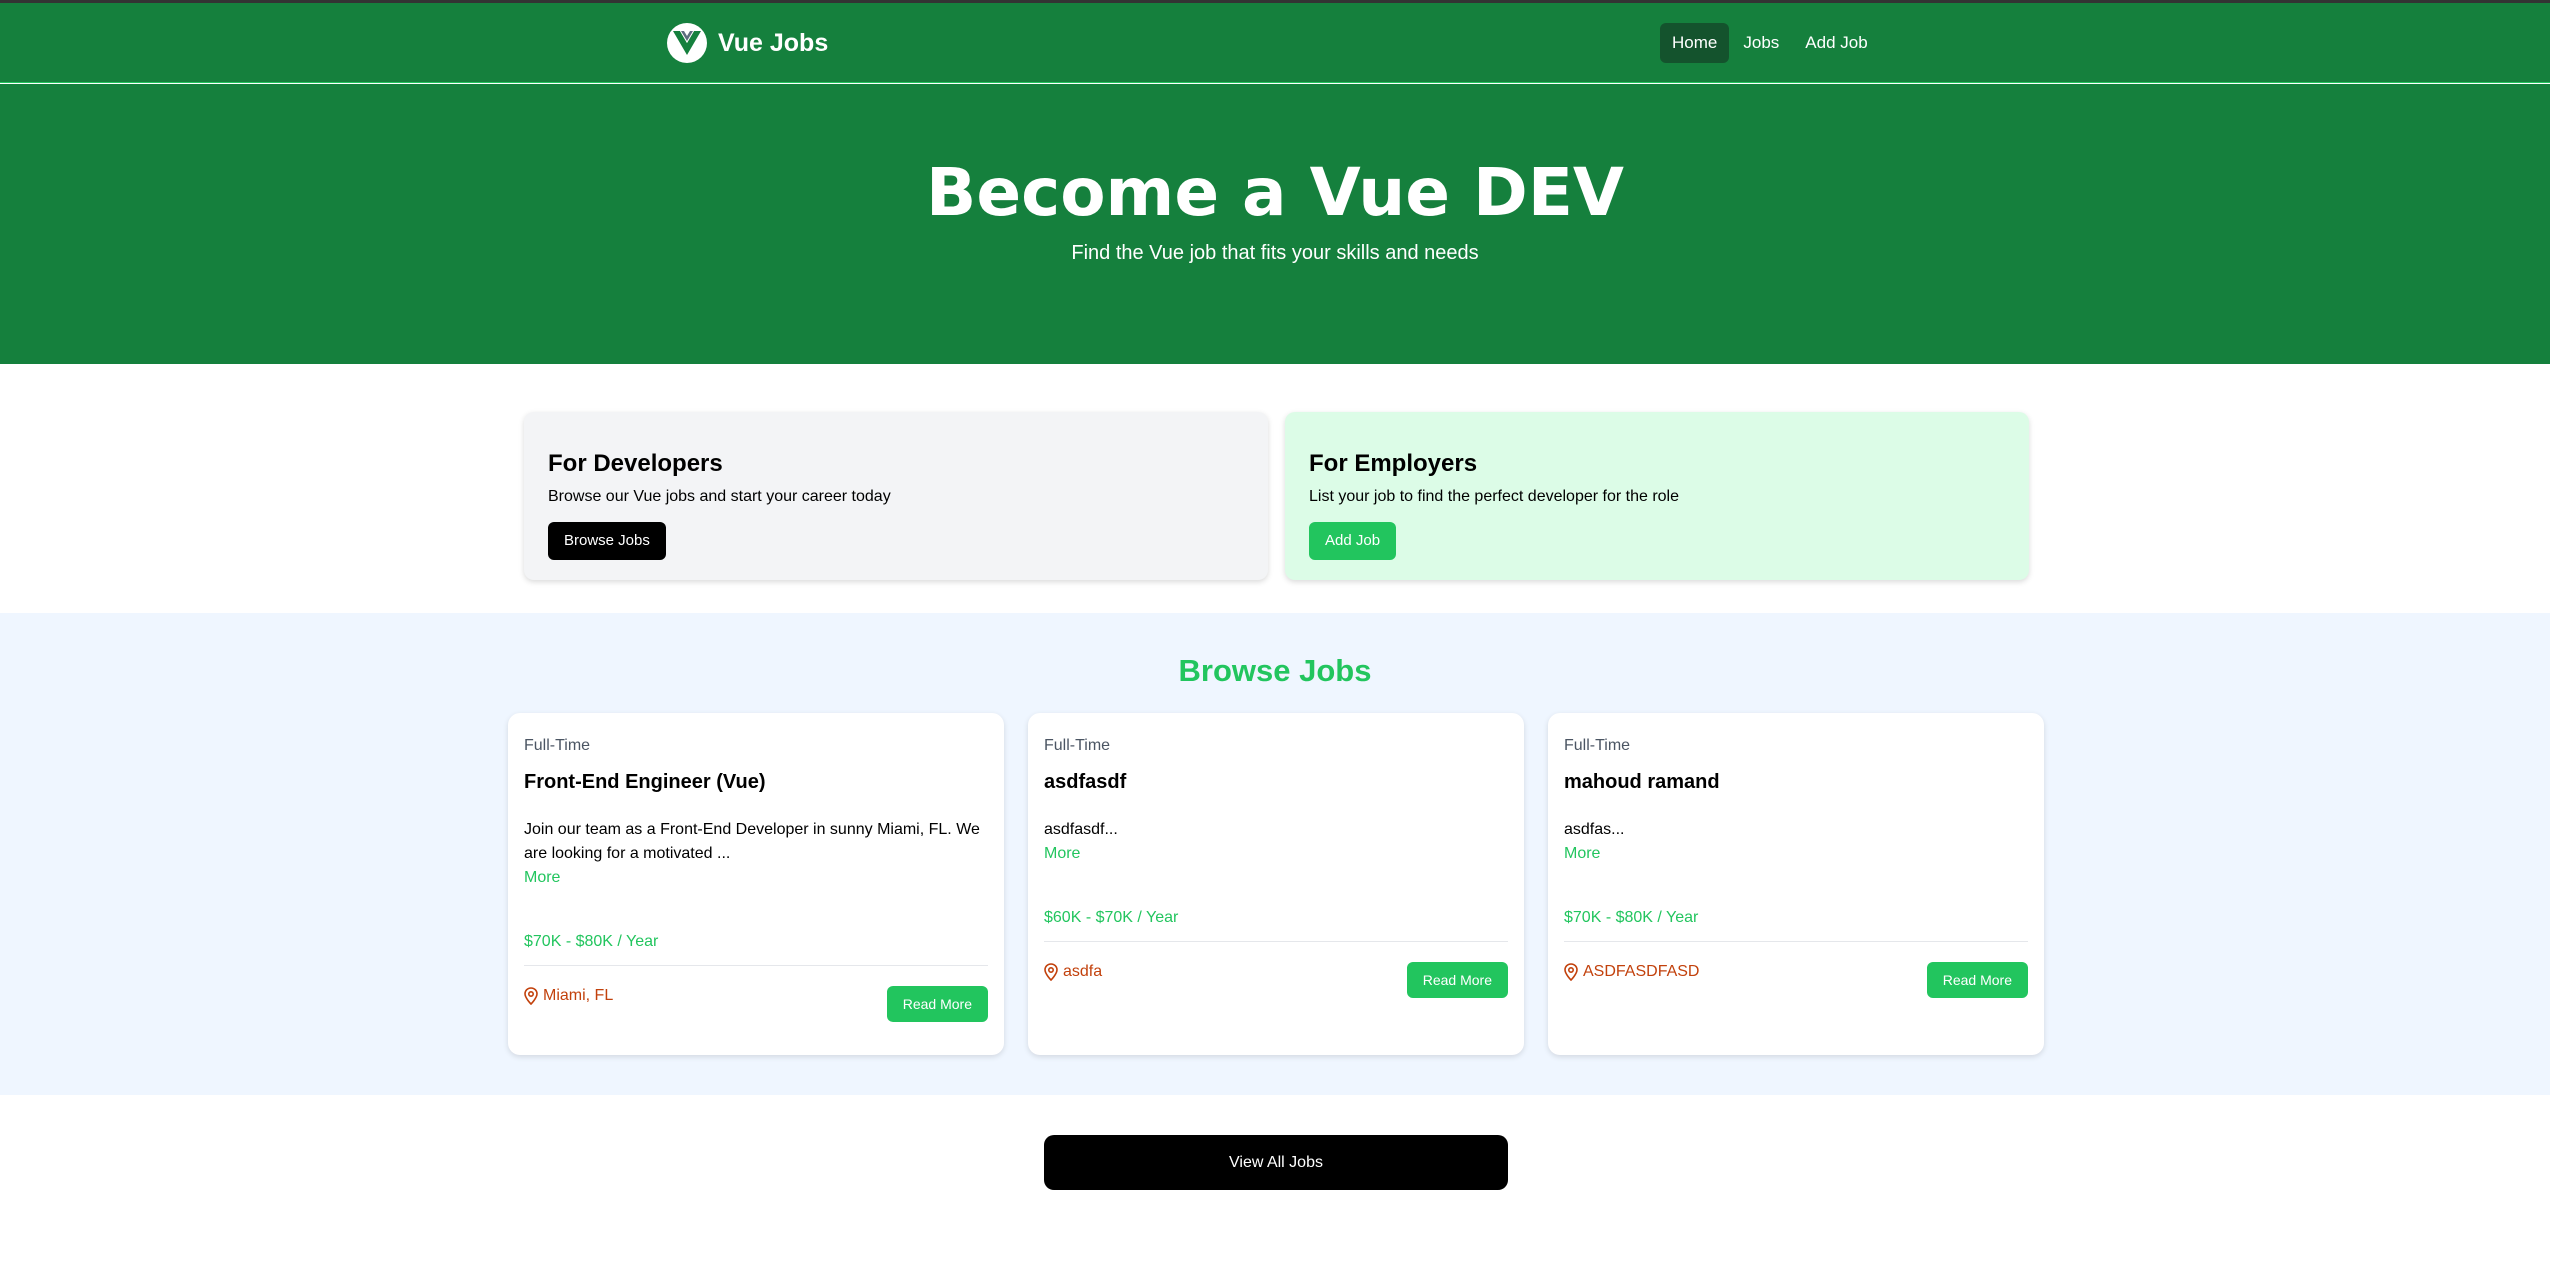  Describe the element at coordinates (1276, 1162) in the screenshot. I see `view-all-jobs-button: View All Jobs` at that location.